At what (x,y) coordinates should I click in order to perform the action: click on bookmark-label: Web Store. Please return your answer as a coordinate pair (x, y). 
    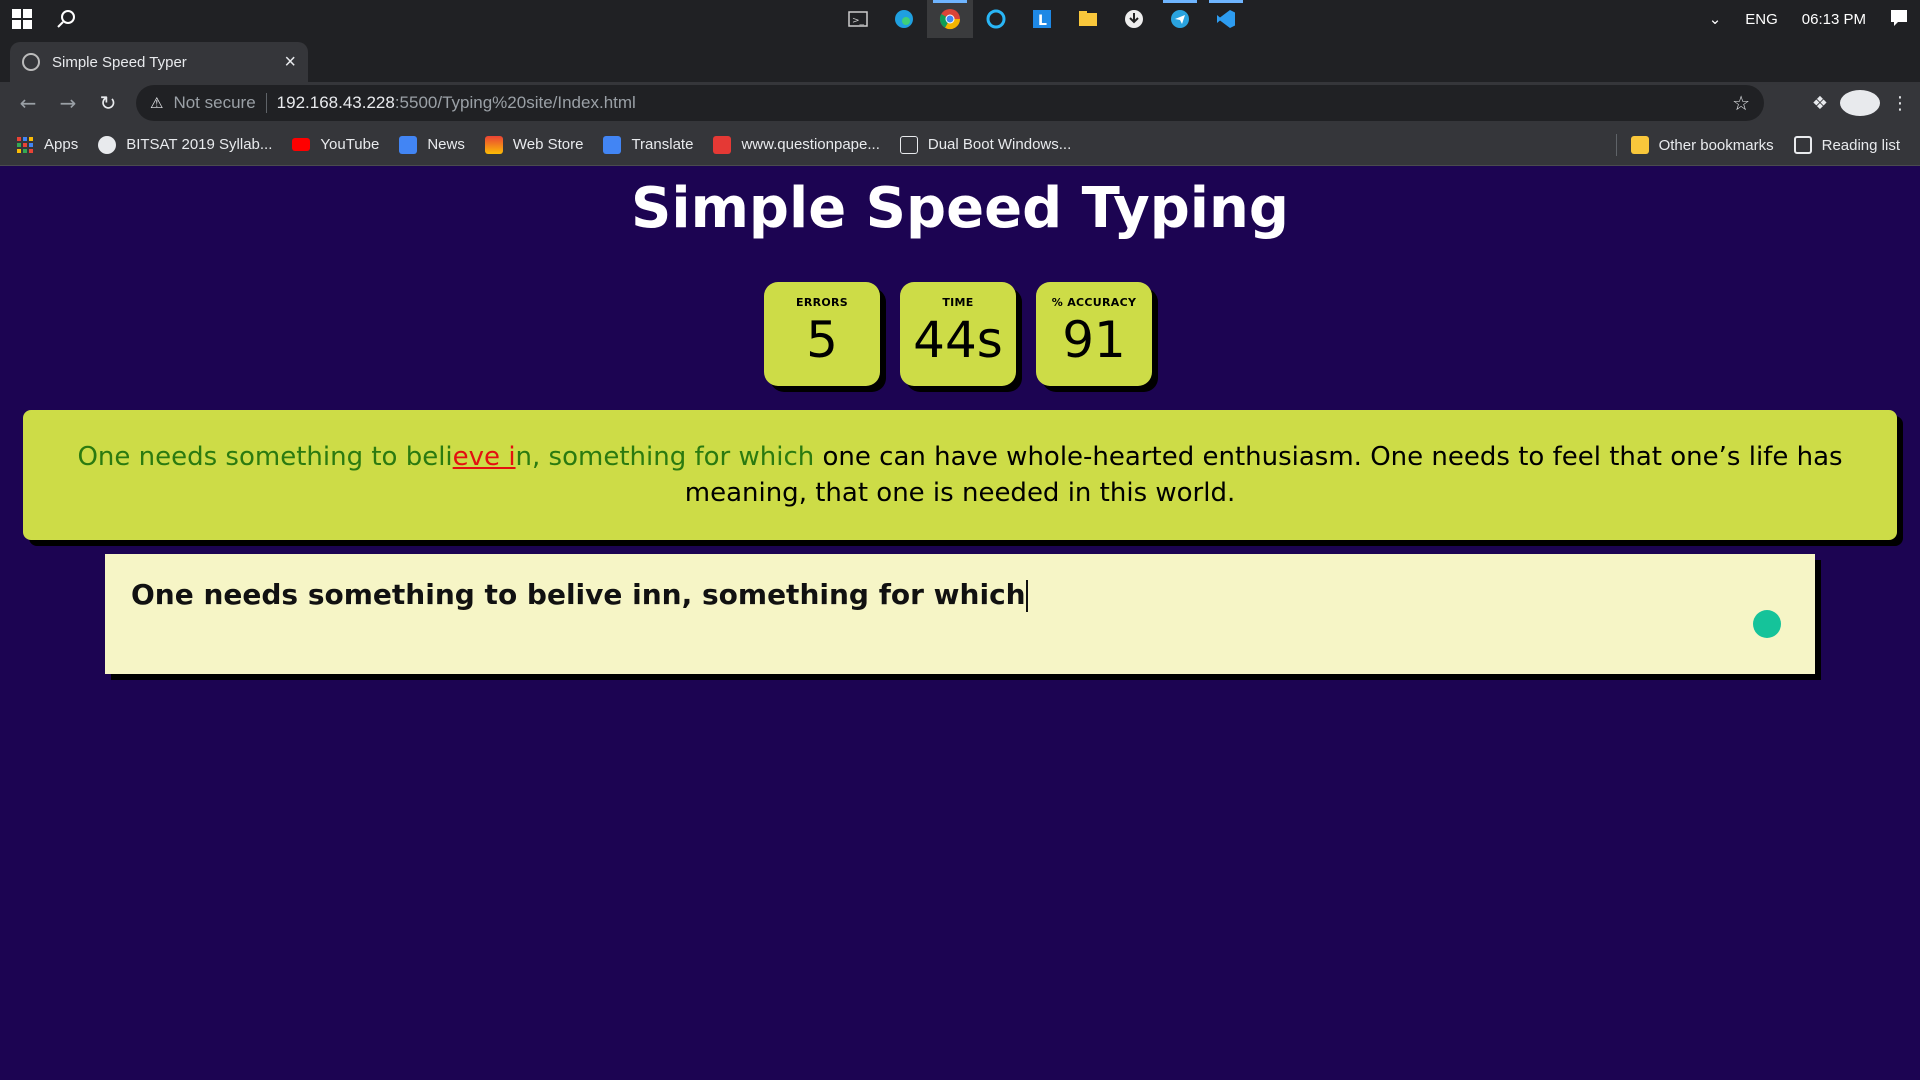
    Looking at the image, I should click on (548, 144).